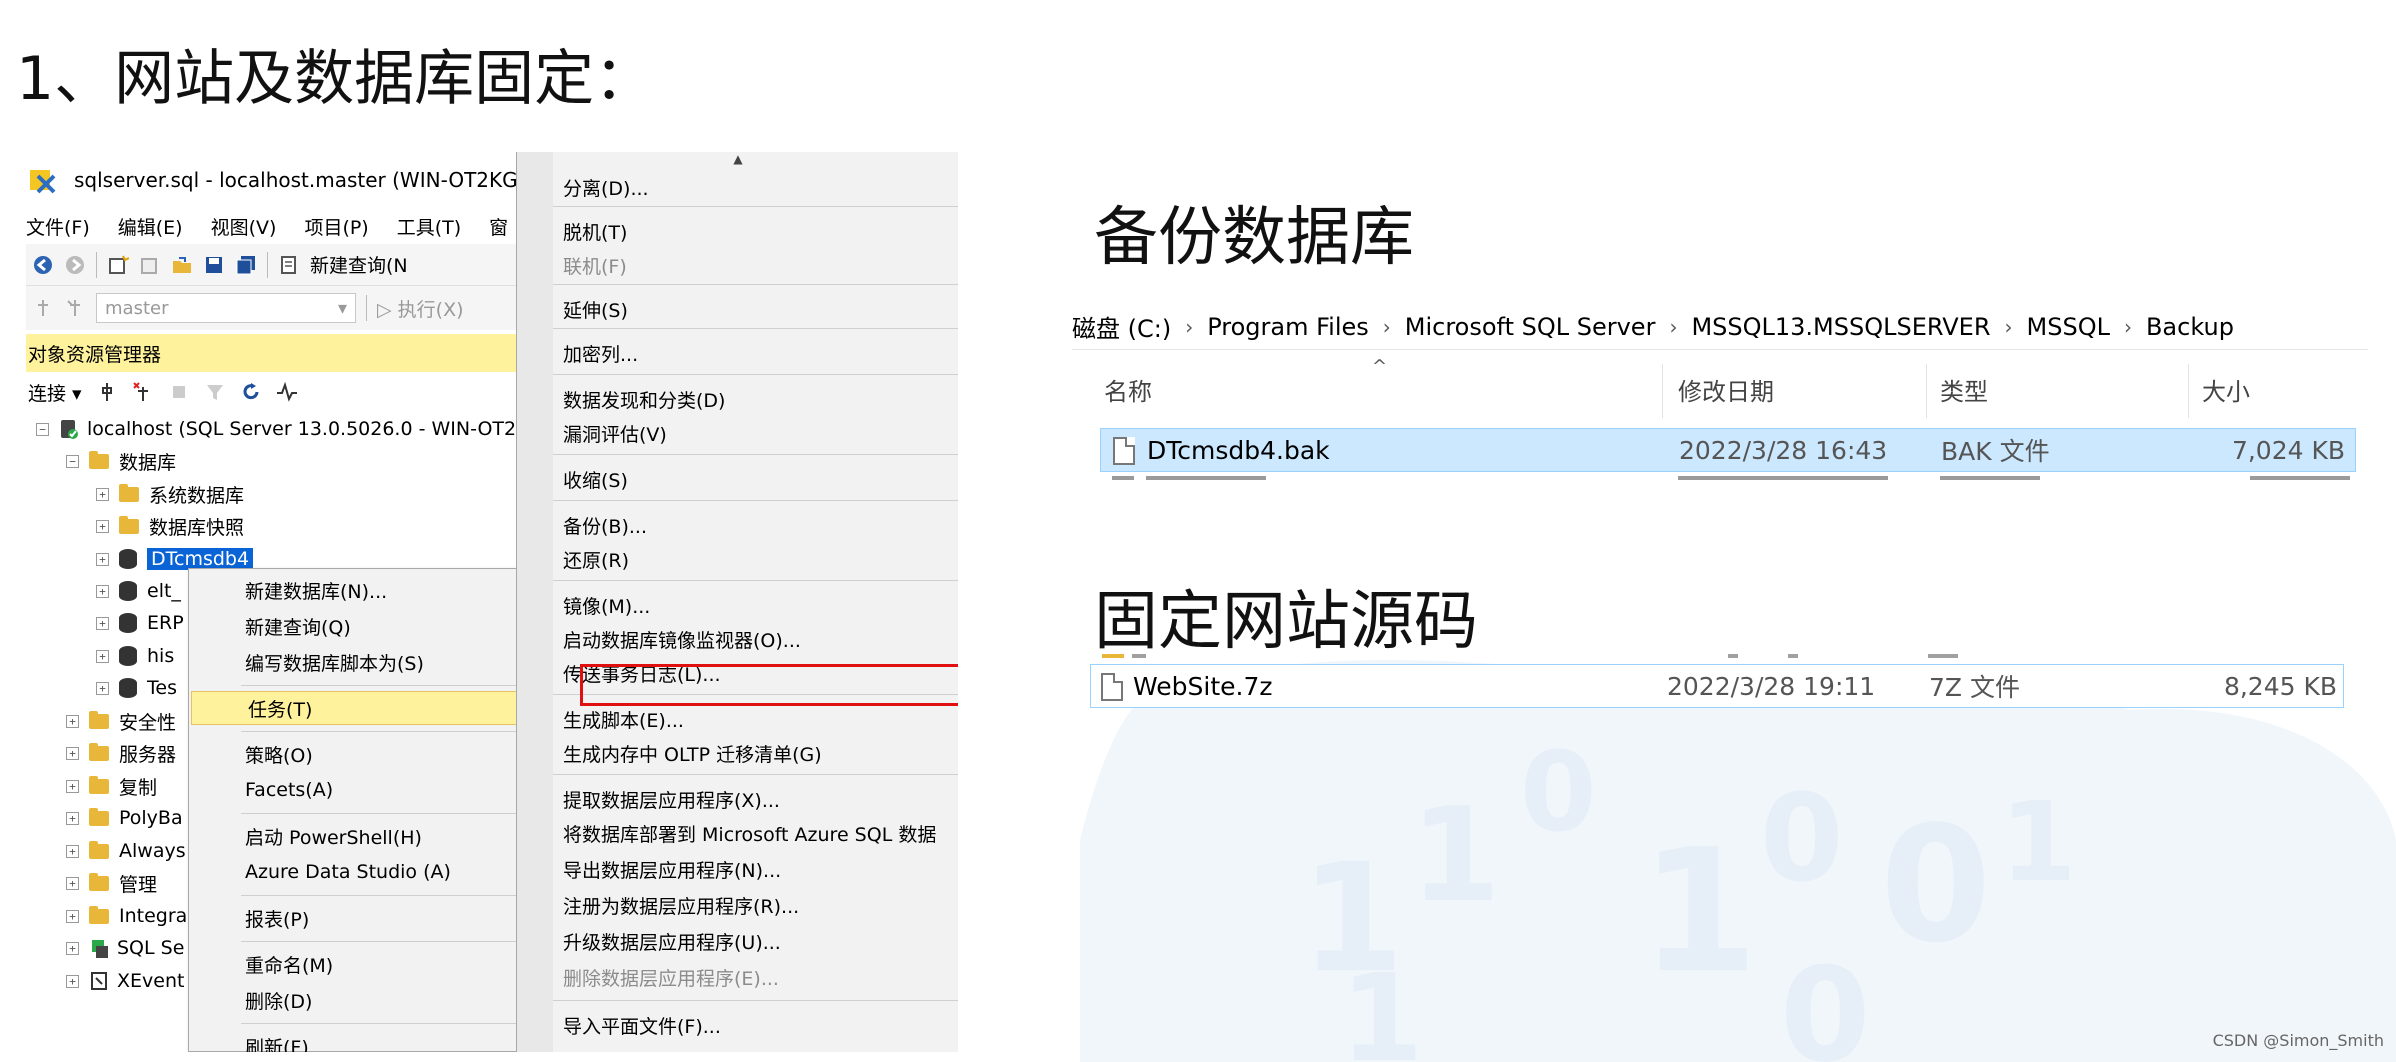 The image size is (2396, 1062). What do you see at coordinates (107, 392) in the screenshot?
I see `connect-plug-icon` at bounding box center [107, 392].